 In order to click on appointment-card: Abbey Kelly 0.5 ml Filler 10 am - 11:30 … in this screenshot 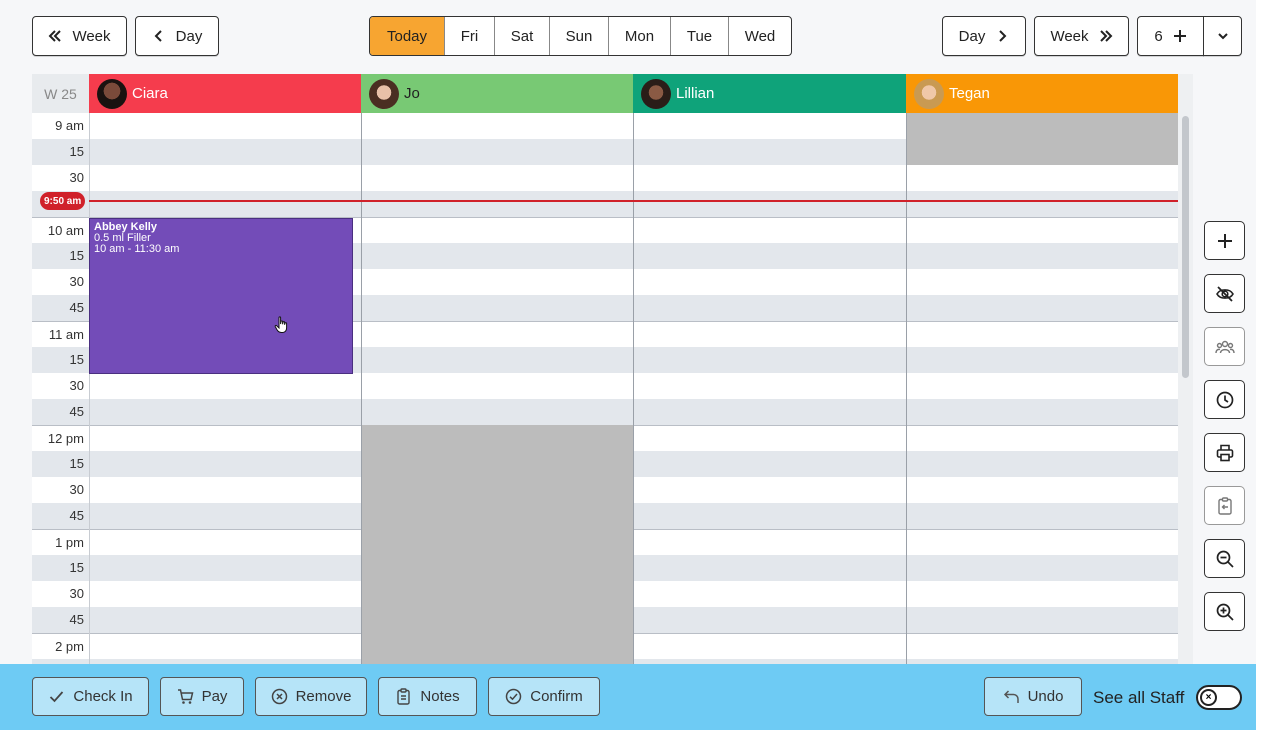, I will do `click(221, 296)`.